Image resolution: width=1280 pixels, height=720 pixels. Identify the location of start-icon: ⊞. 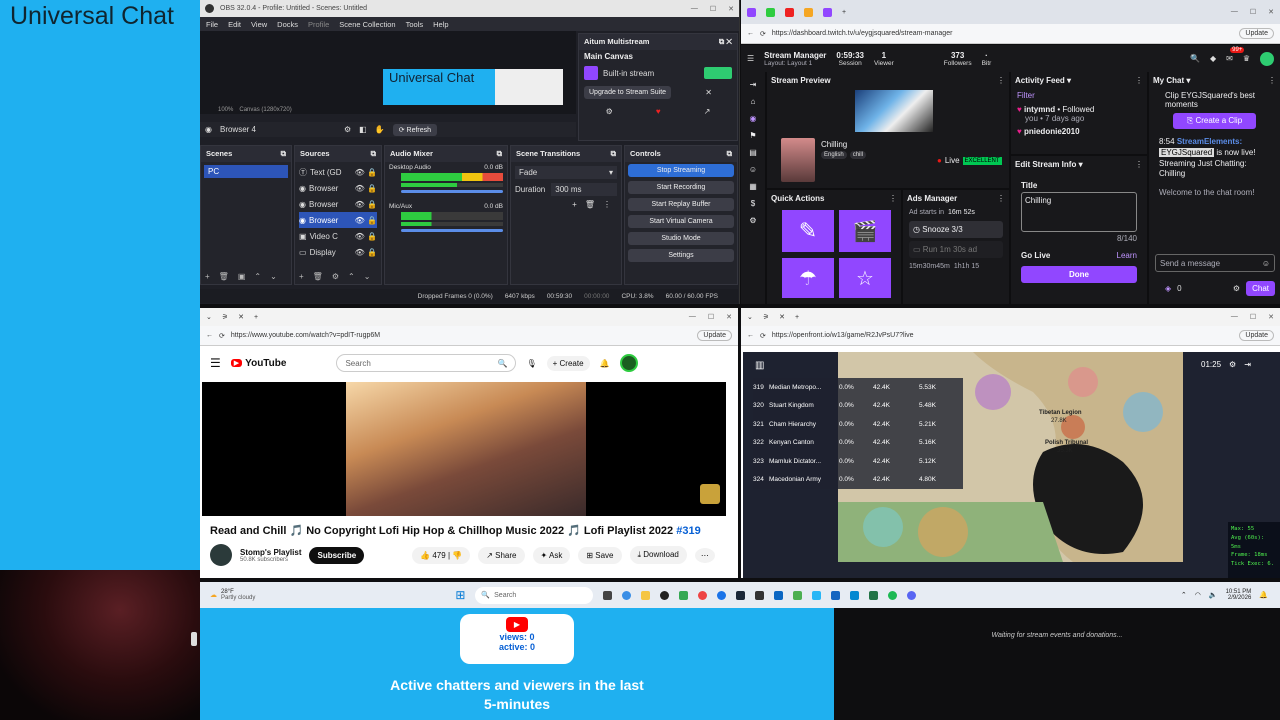
(460, 595).